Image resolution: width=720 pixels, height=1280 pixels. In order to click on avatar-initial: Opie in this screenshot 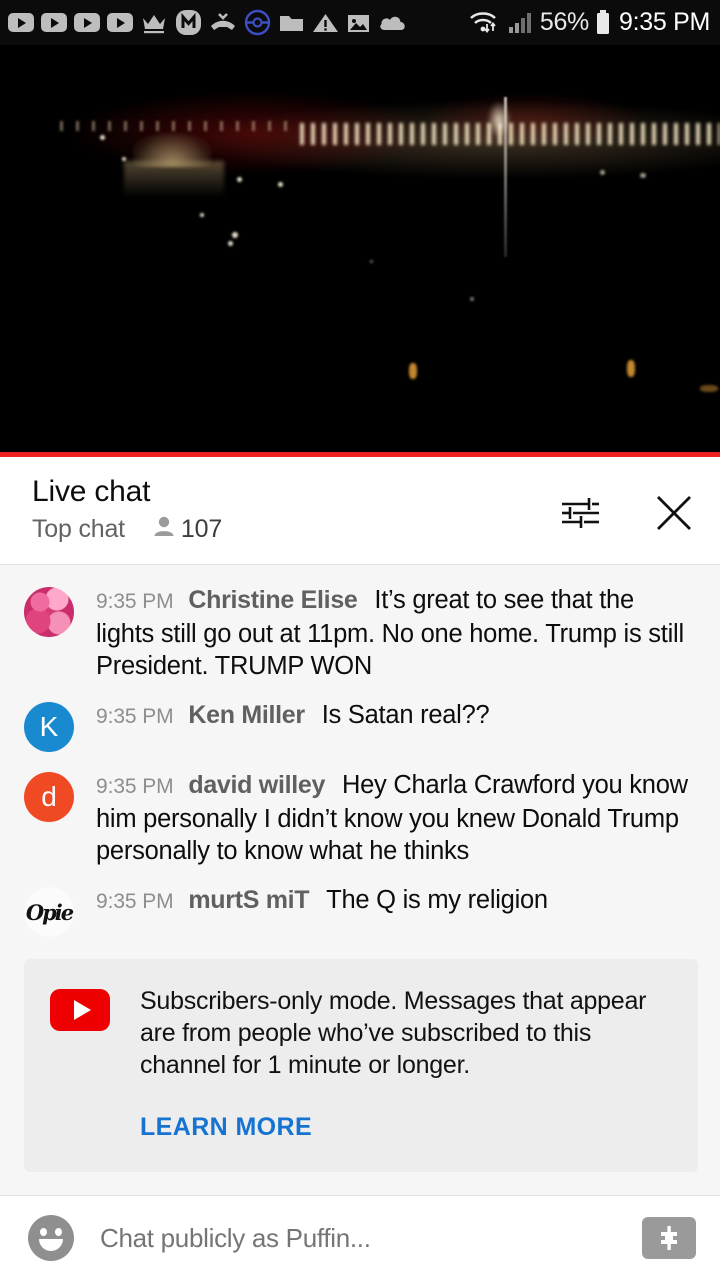, I will do `click(49, 912)`.